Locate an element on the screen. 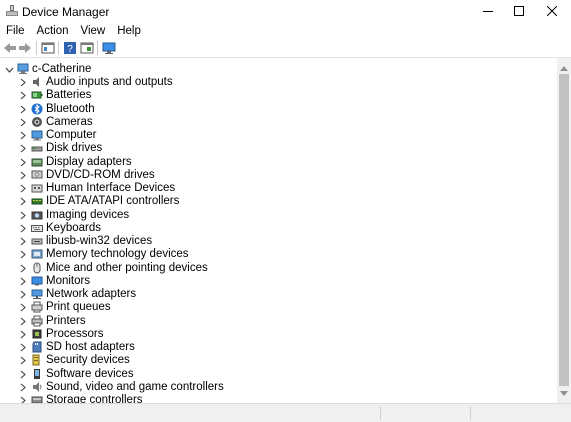 Image resolution: width=571 pixels, height=422 pixels. tree-category: DVD/CD-ROM drives is located at coordinates (278, 175).